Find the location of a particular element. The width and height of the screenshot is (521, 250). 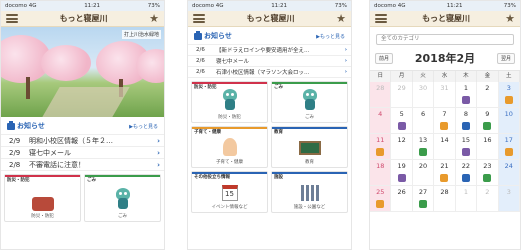

category-filter-select: 全てのカテゴリ is located at coordinates (445, 39).